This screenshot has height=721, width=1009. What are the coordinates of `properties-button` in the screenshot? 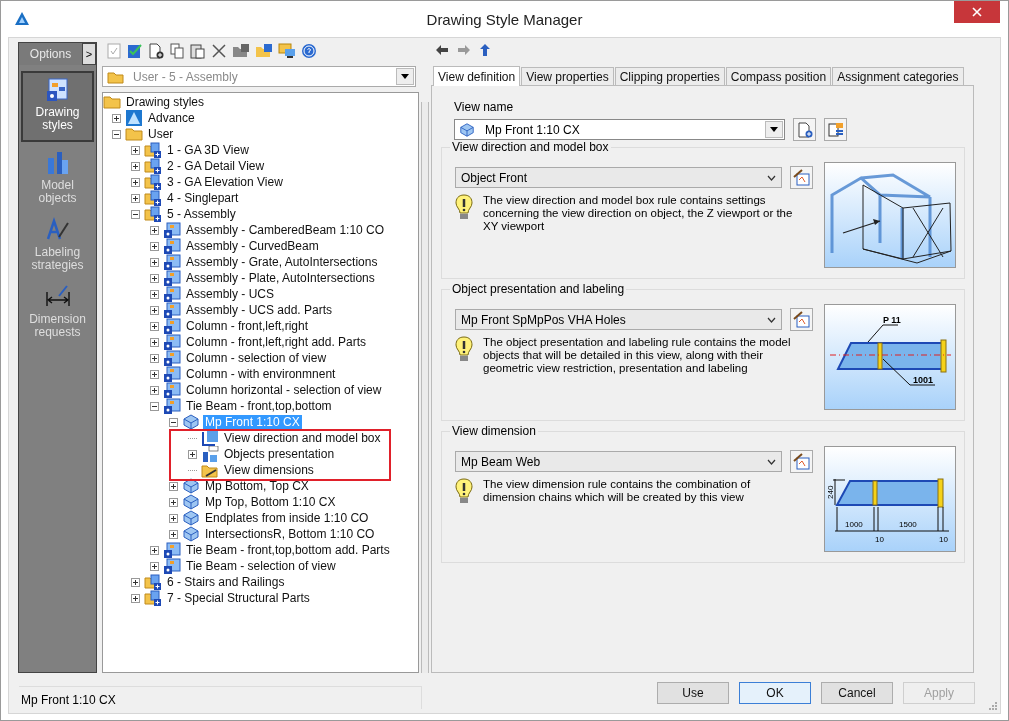 It's located at (835, 129).